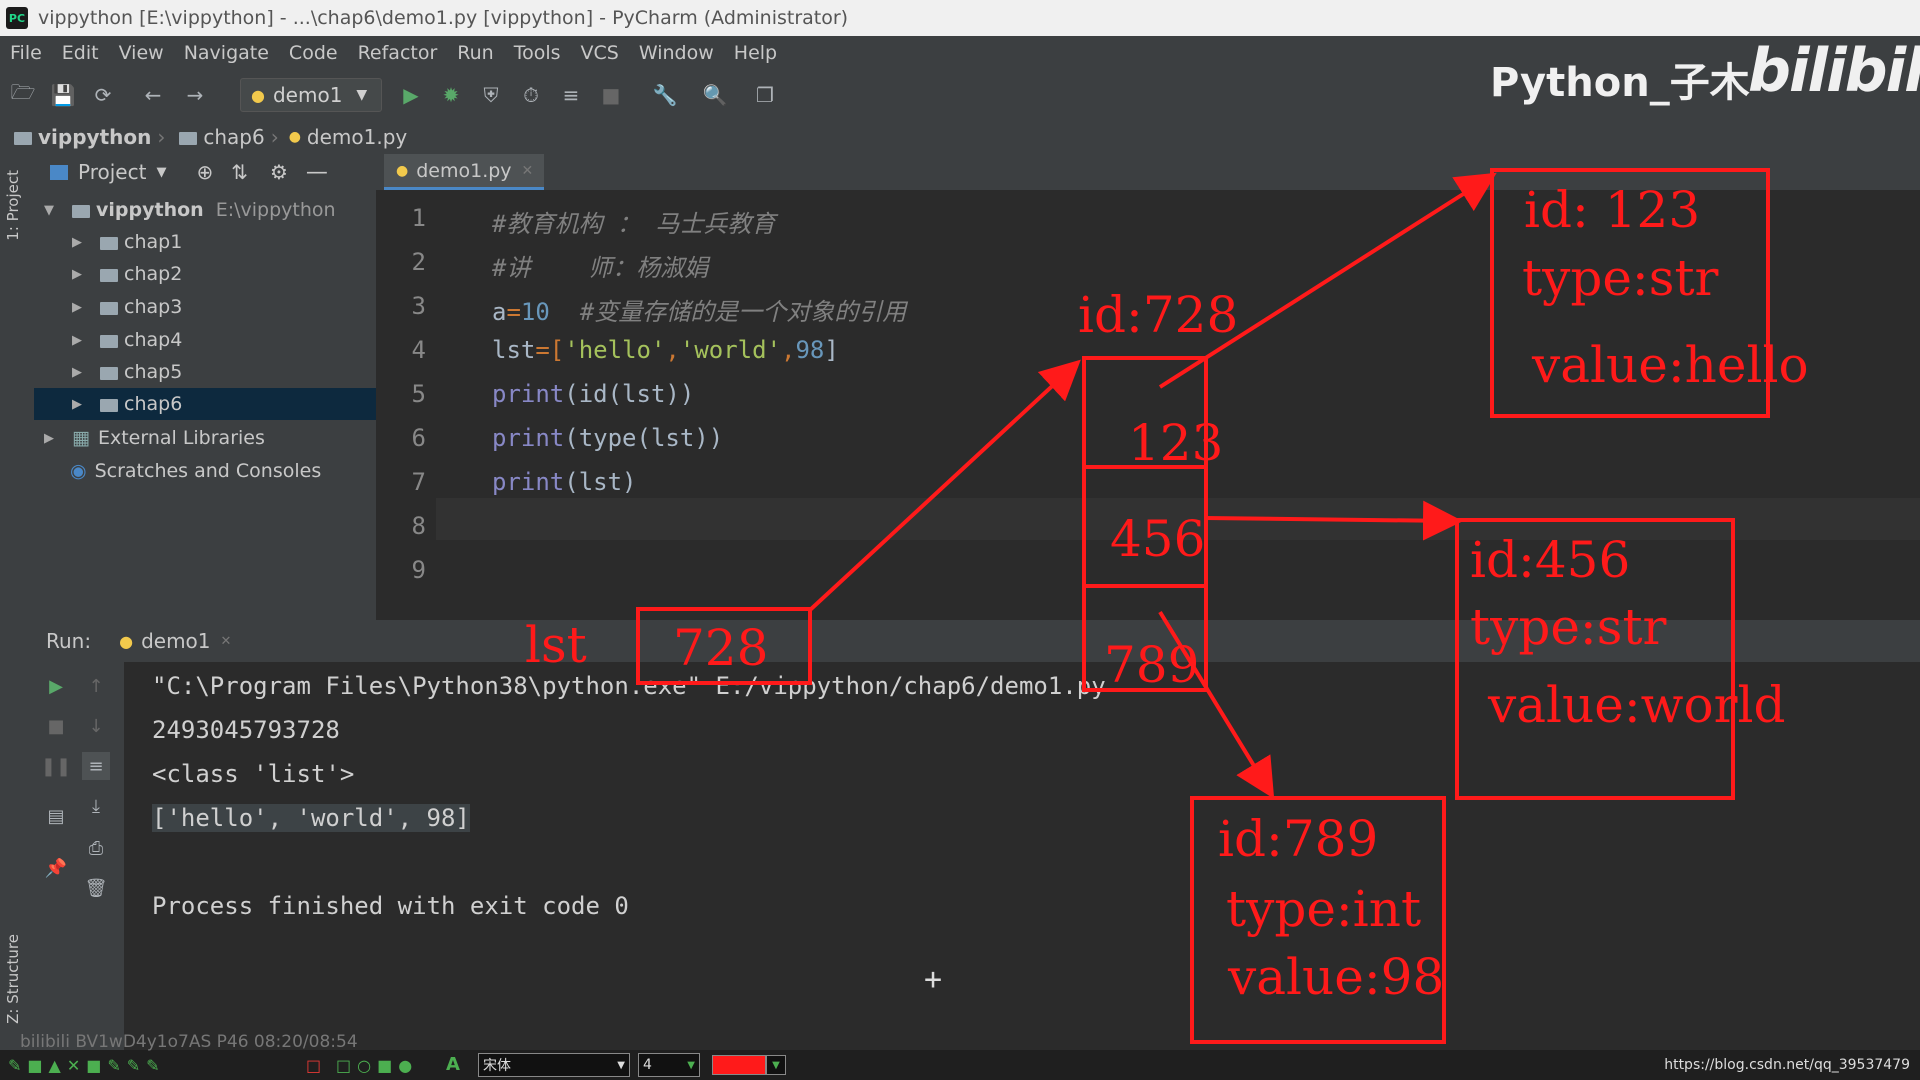 The height and width of the screenshot is (1080, 1920). I want to click on object-type: type:int, so click(1324, 909).